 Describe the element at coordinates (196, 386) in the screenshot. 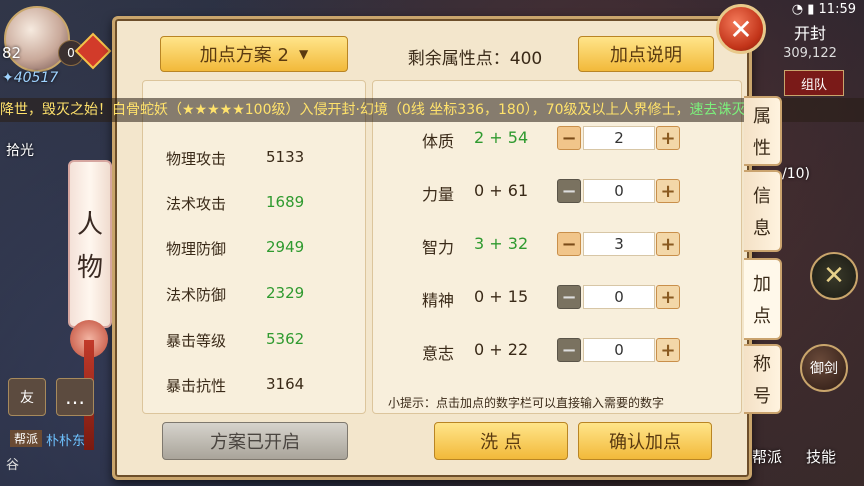

I see `stat-label: 暴击抗性` at that location.